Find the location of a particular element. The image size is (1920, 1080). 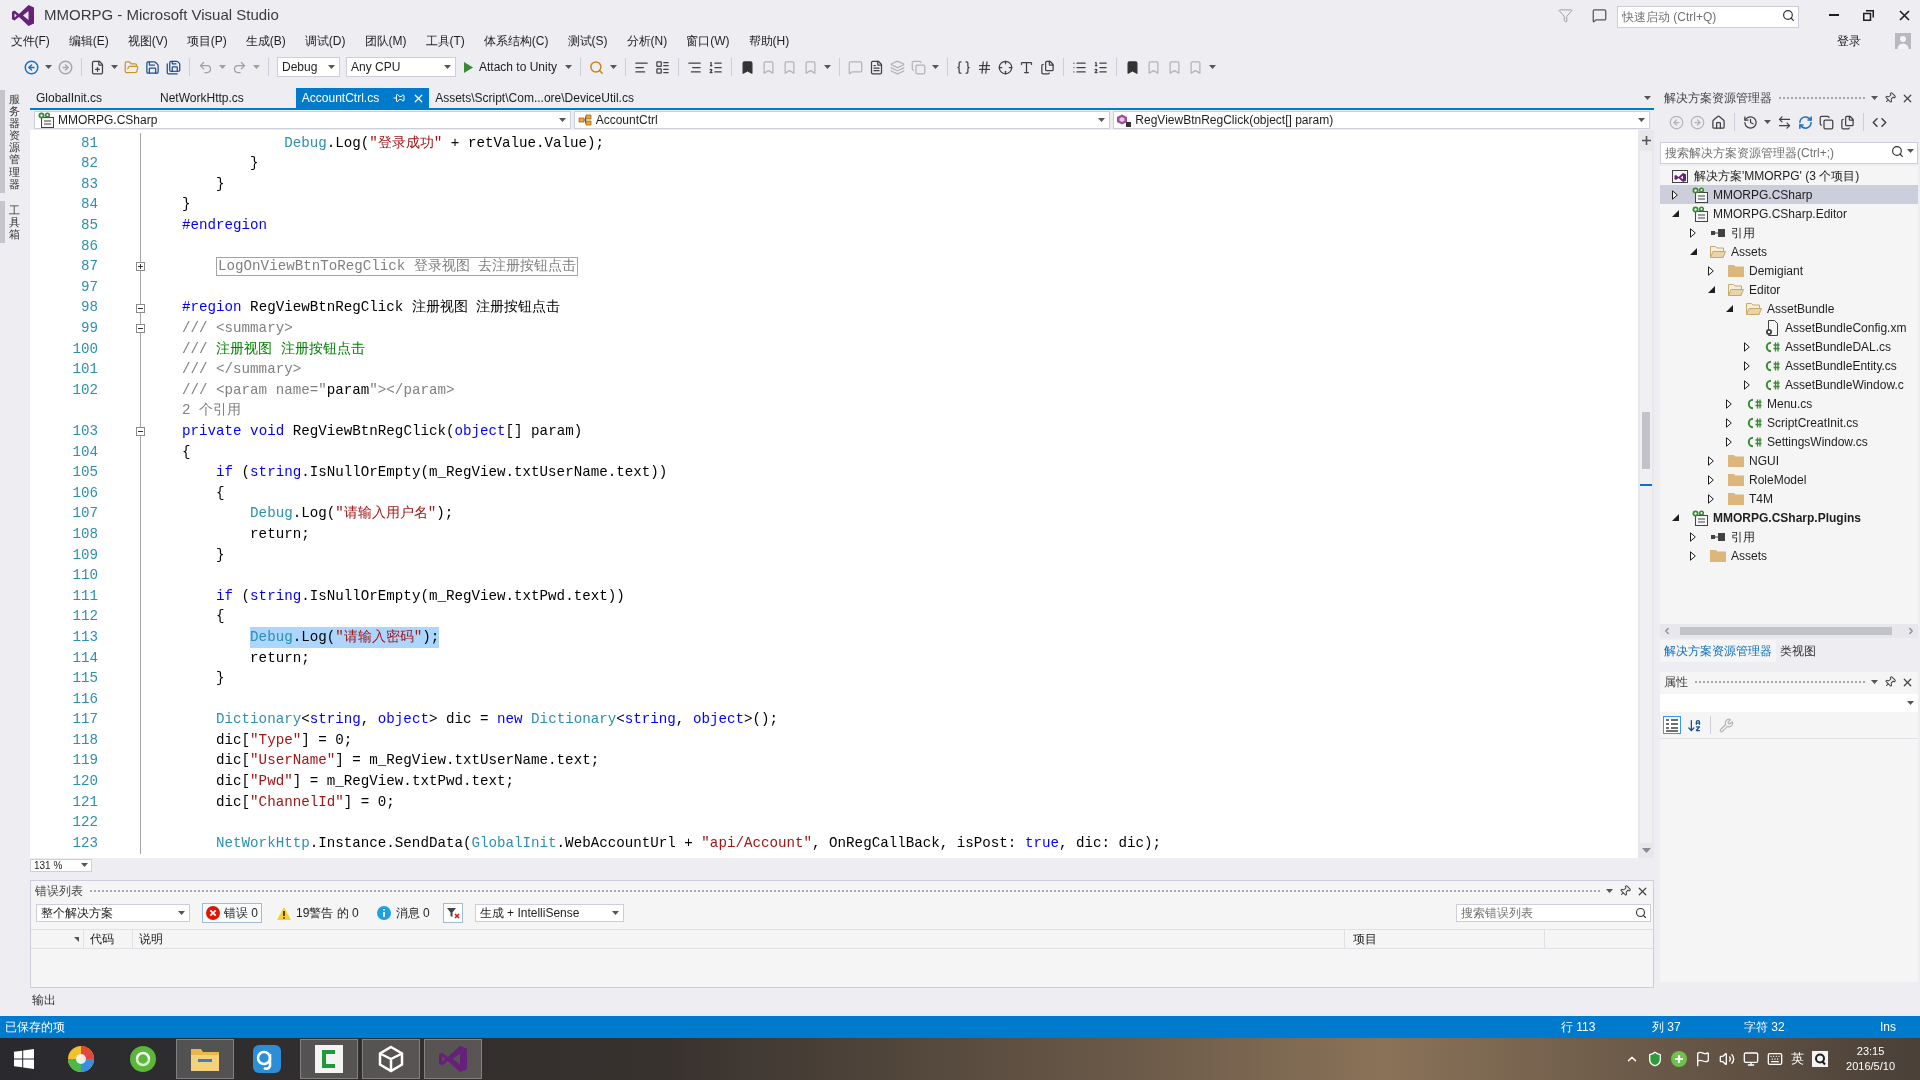

list-view-icon is located at coordinates (1672, 725).